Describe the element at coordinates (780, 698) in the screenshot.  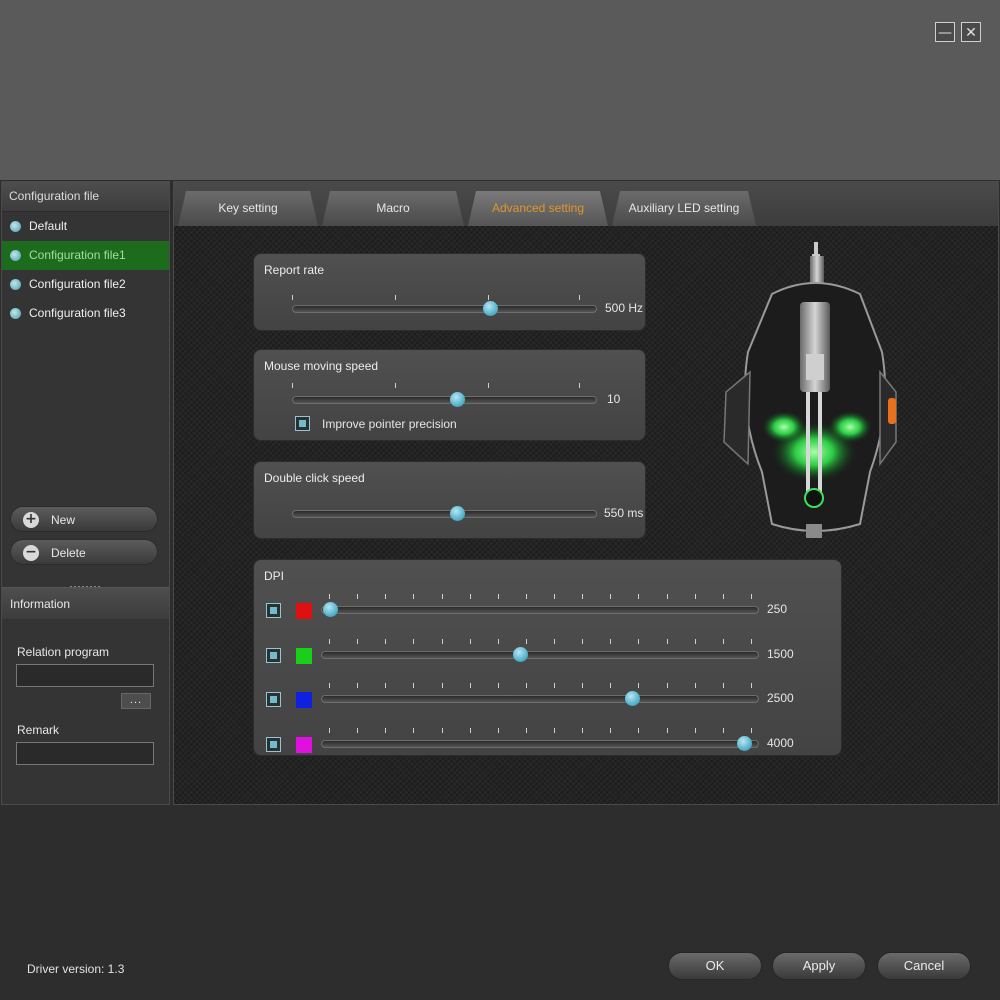
I see `dpi-value: 2500` at that location.